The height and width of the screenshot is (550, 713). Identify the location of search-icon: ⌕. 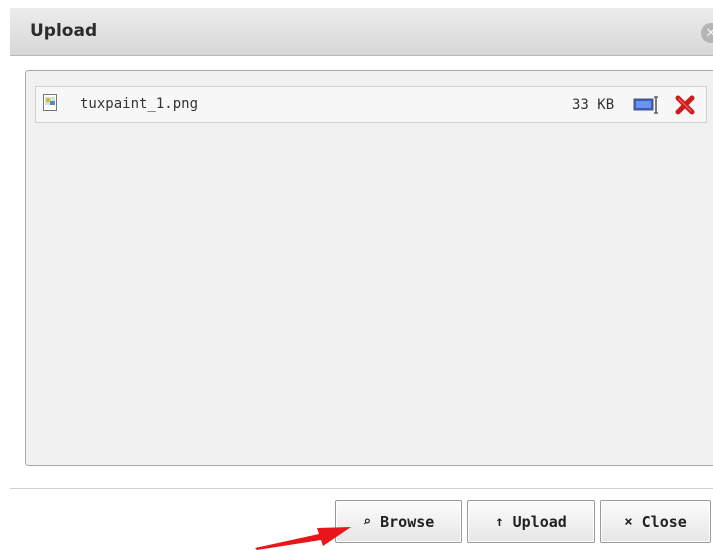
(367, 521).